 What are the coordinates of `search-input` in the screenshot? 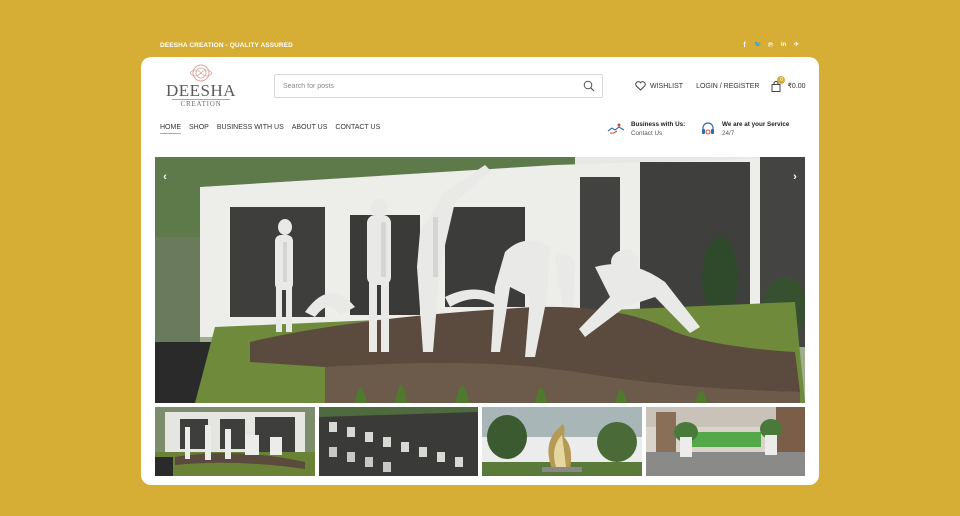 It's located at (420, 86).